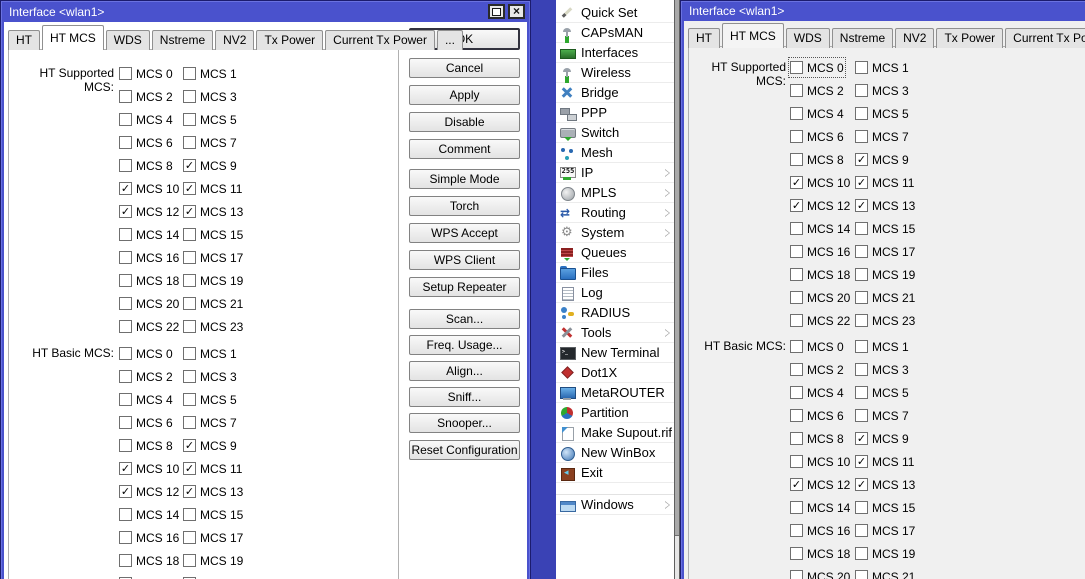 This screenshot has width=1085, height=579. I want to click on tab-current-tx-power: Current Tx Power, so click(380, 40).